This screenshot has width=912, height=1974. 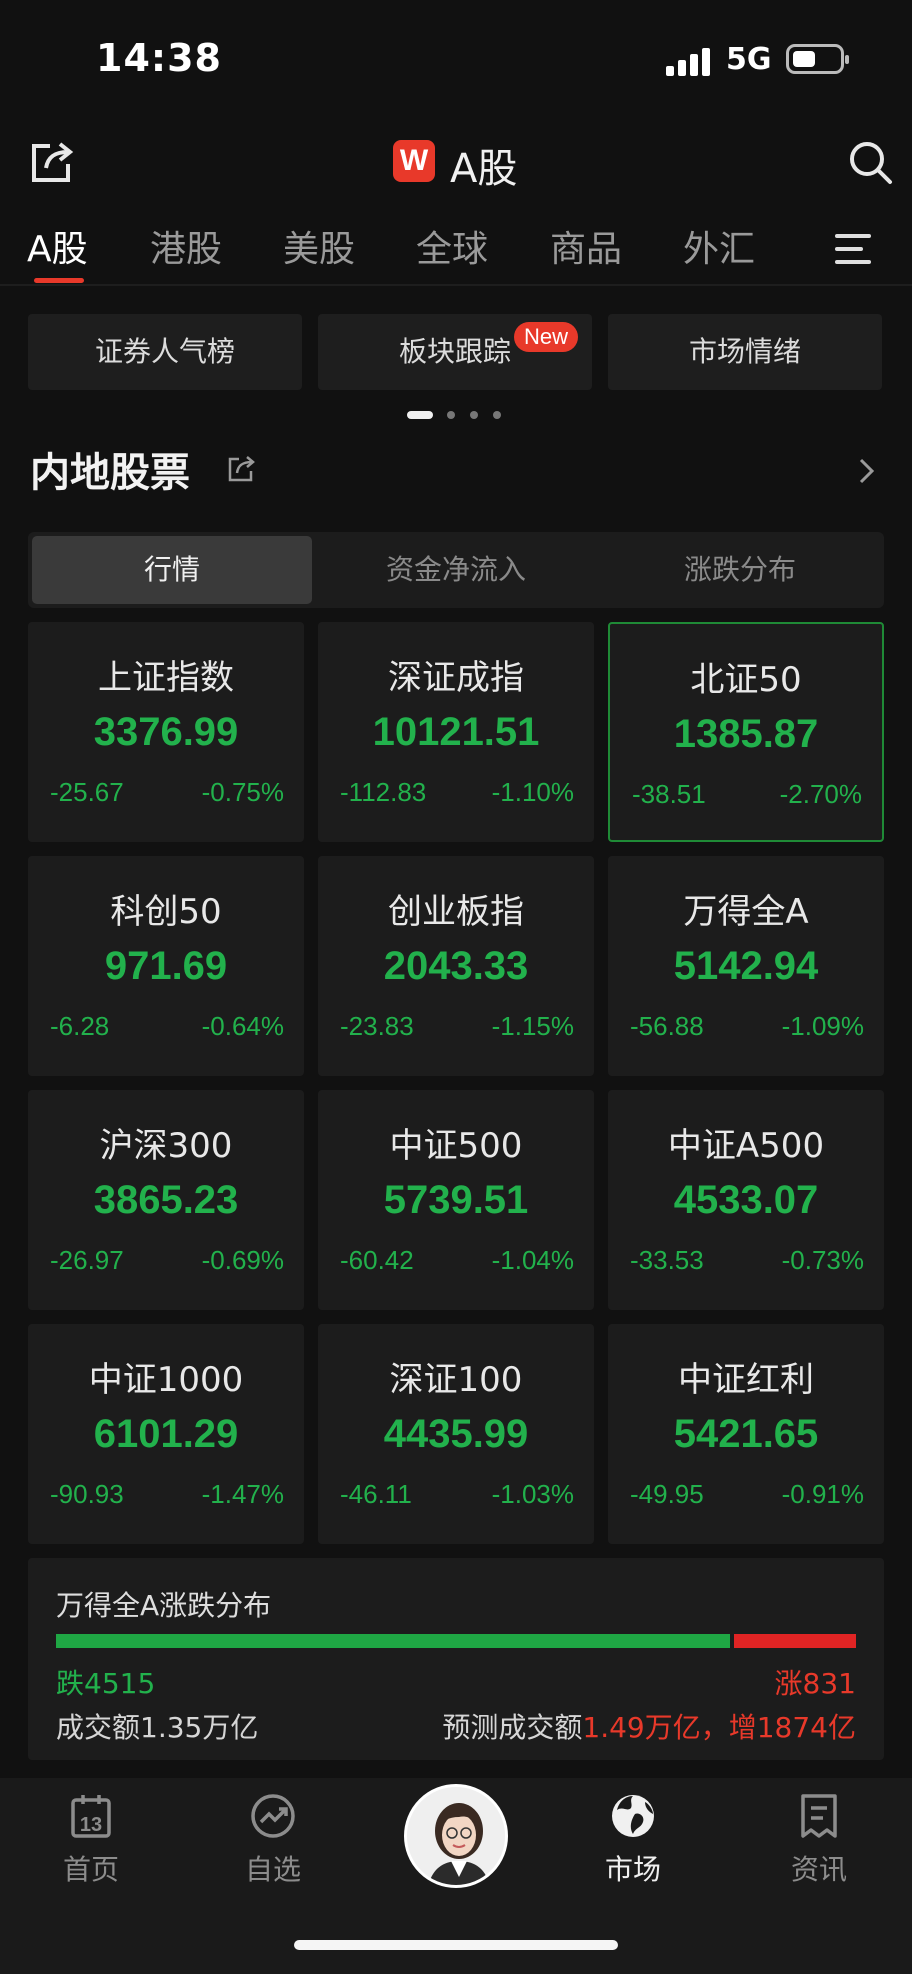 I want to click on index-name: 深证100, so click(x=456, y=1380).